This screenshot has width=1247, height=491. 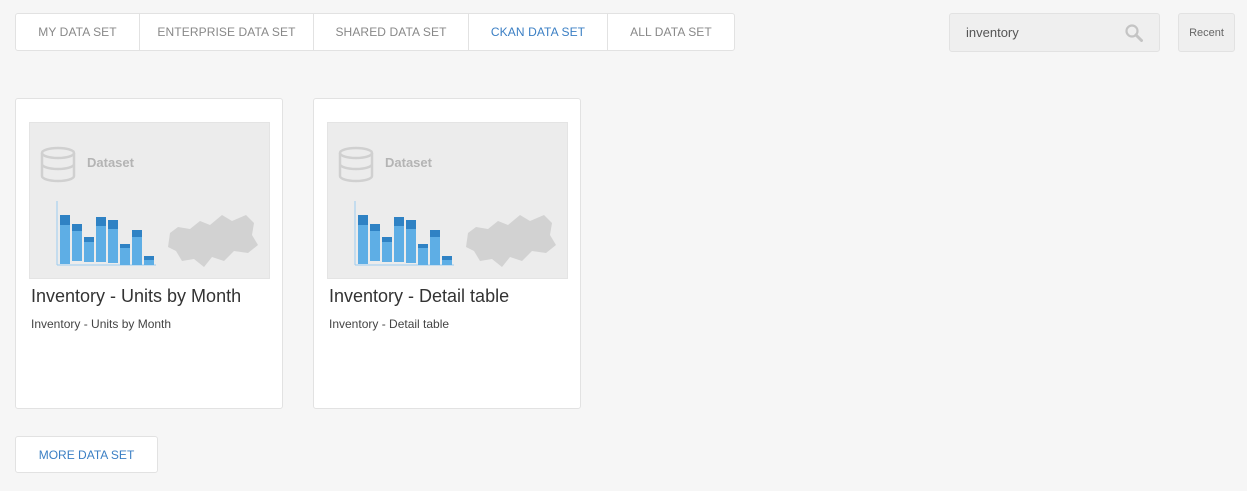 I want to click on recent-button: Recent, so click(x=1206, y=32).